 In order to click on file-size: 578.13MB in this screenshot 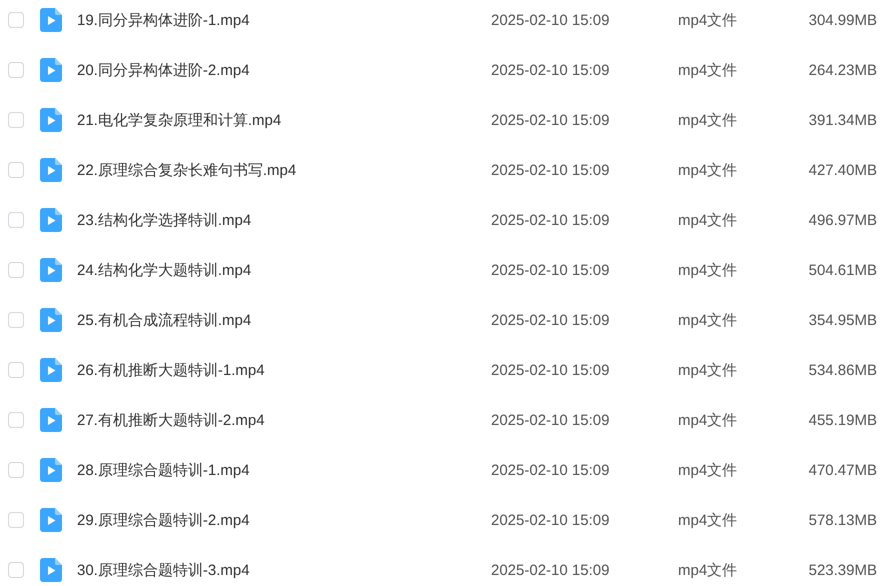, I will do `click(842, 520)`.